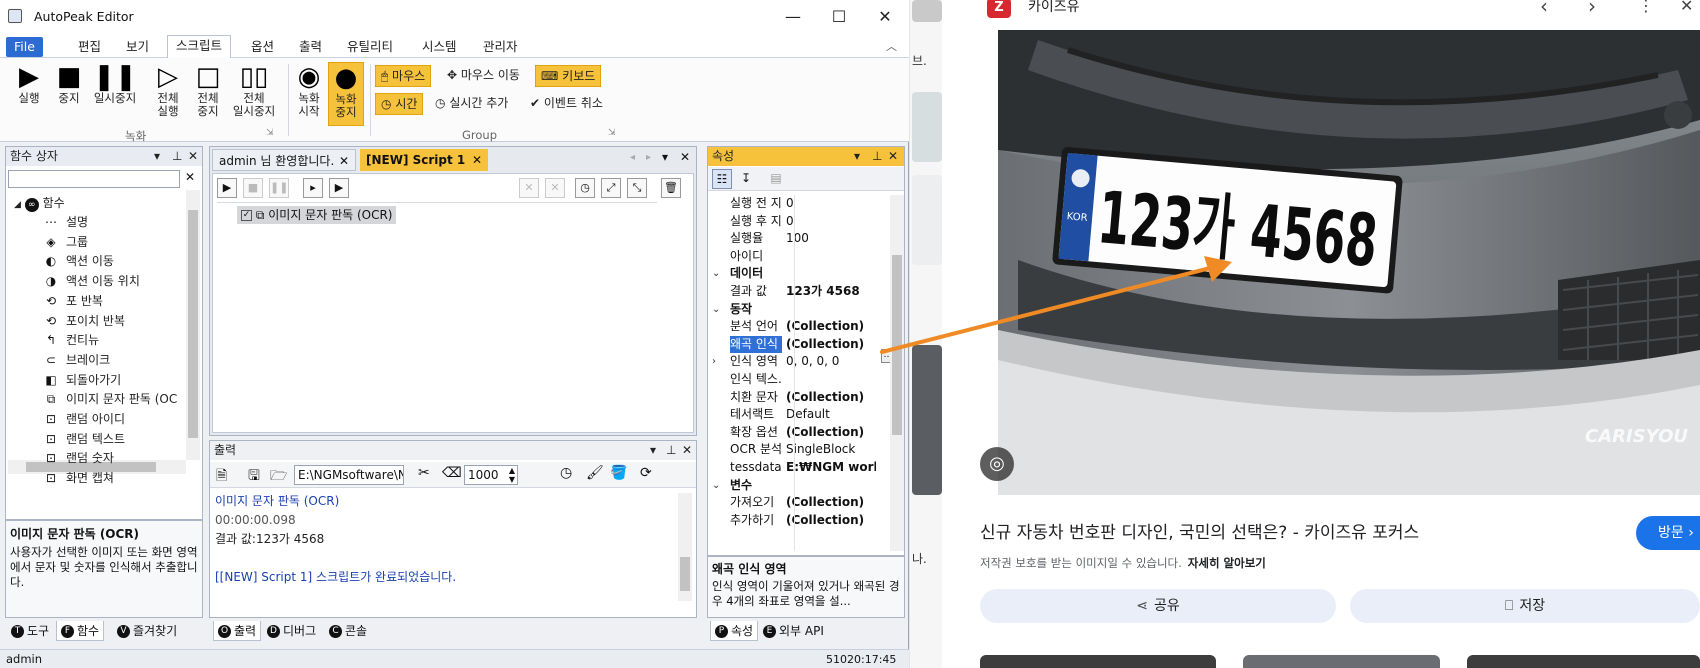 This screenshot has height=668, width=1700. I want to click on script-node: ✓ ⧉ 이미지 문자 판독 (OCR), so click(317, 215).